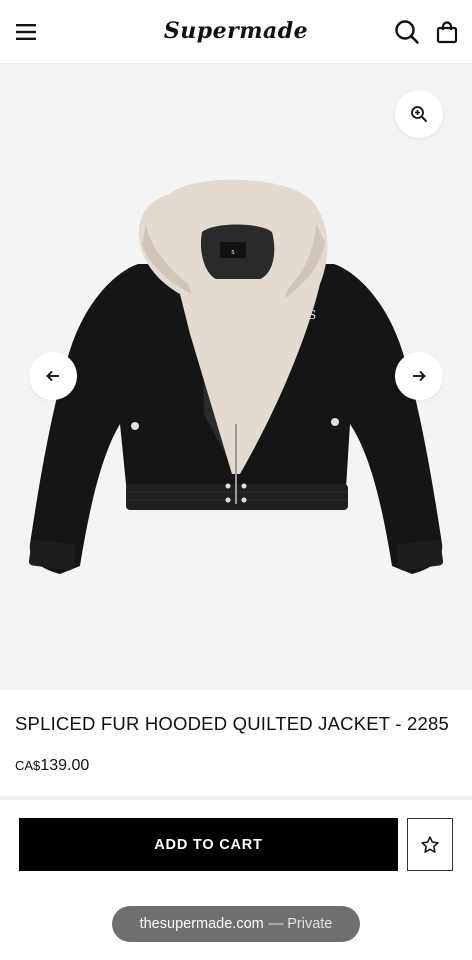 The height and width of the screenshot is (960, 472). I want to click on zoom-button, so click(419, 114).